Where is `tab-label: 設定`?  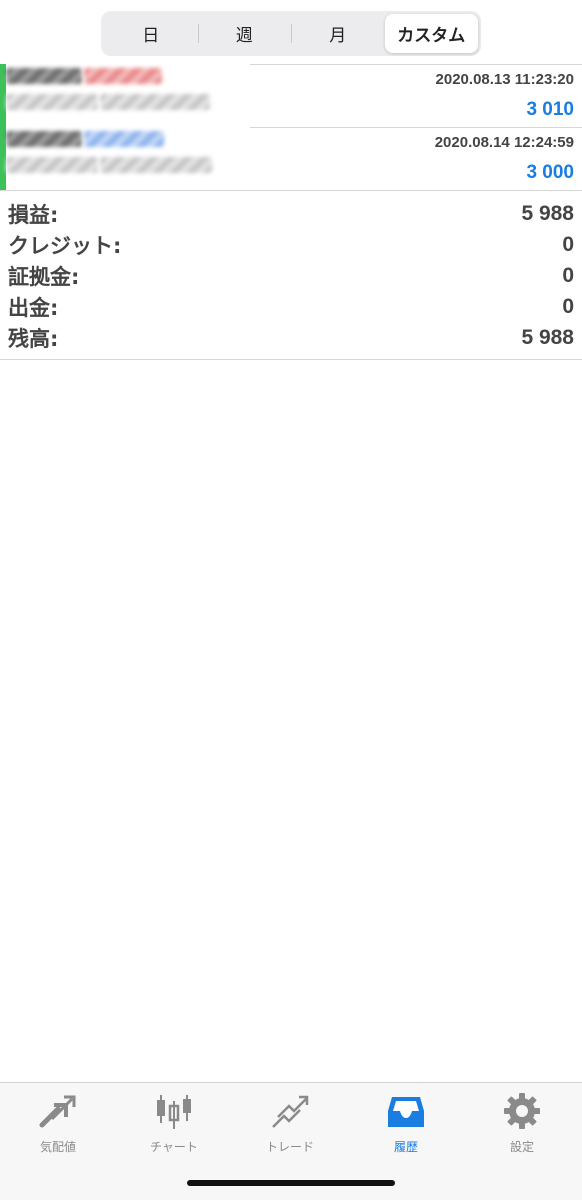
tab-label: 設定 is located at coordinates (521, 1147).